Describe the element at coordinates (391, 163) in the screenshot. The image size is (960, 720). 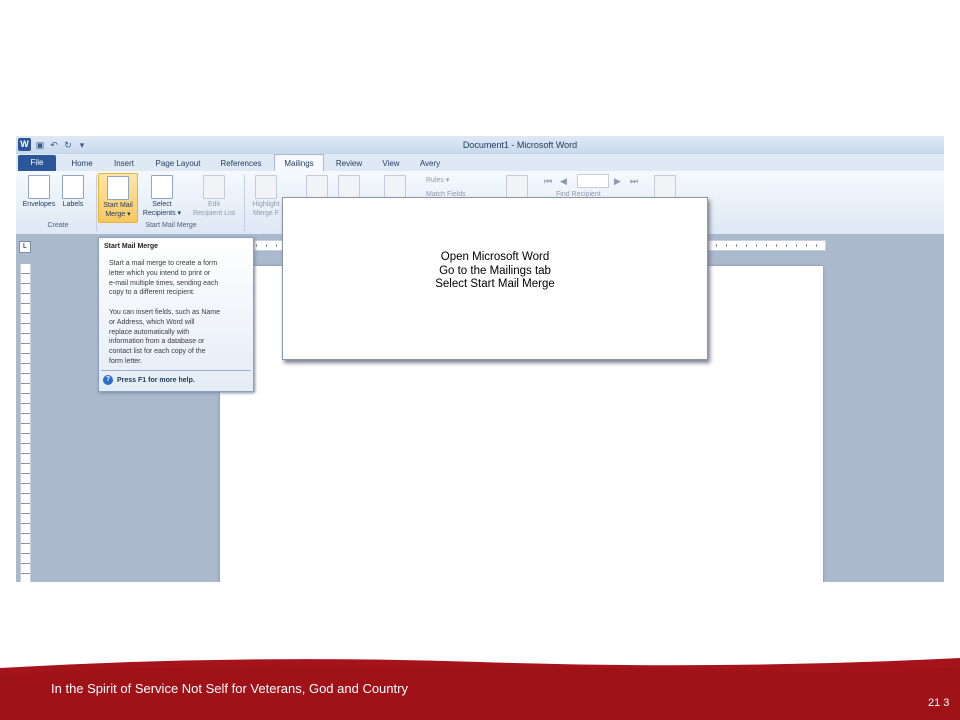
I see `tab-view: View` at that location.